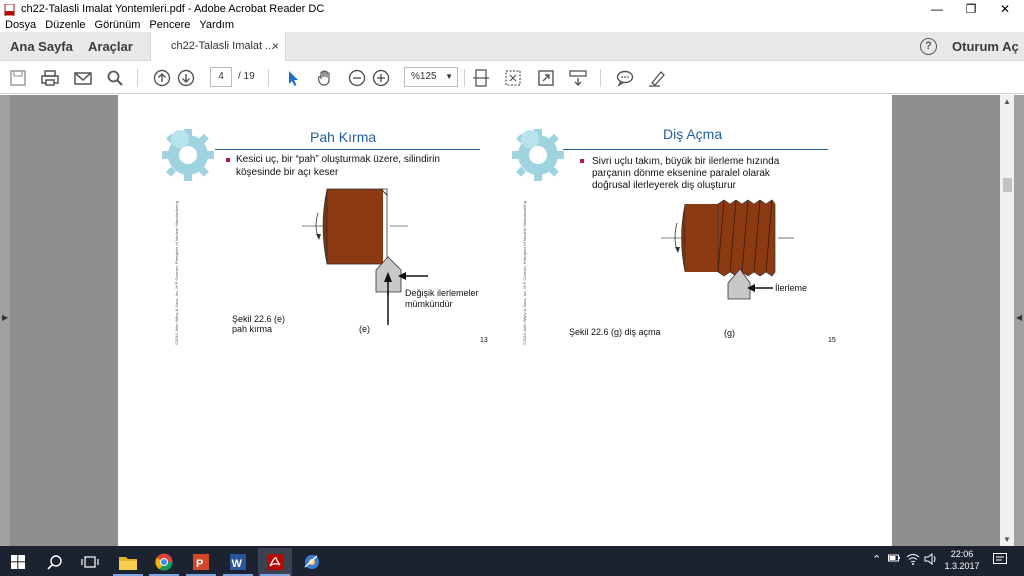 The height and width of the screenshot is (576, 1024). Describe the element at coordinates (169, 25) in the screenshot. I see `menu-item-window: Pencere` at that location.